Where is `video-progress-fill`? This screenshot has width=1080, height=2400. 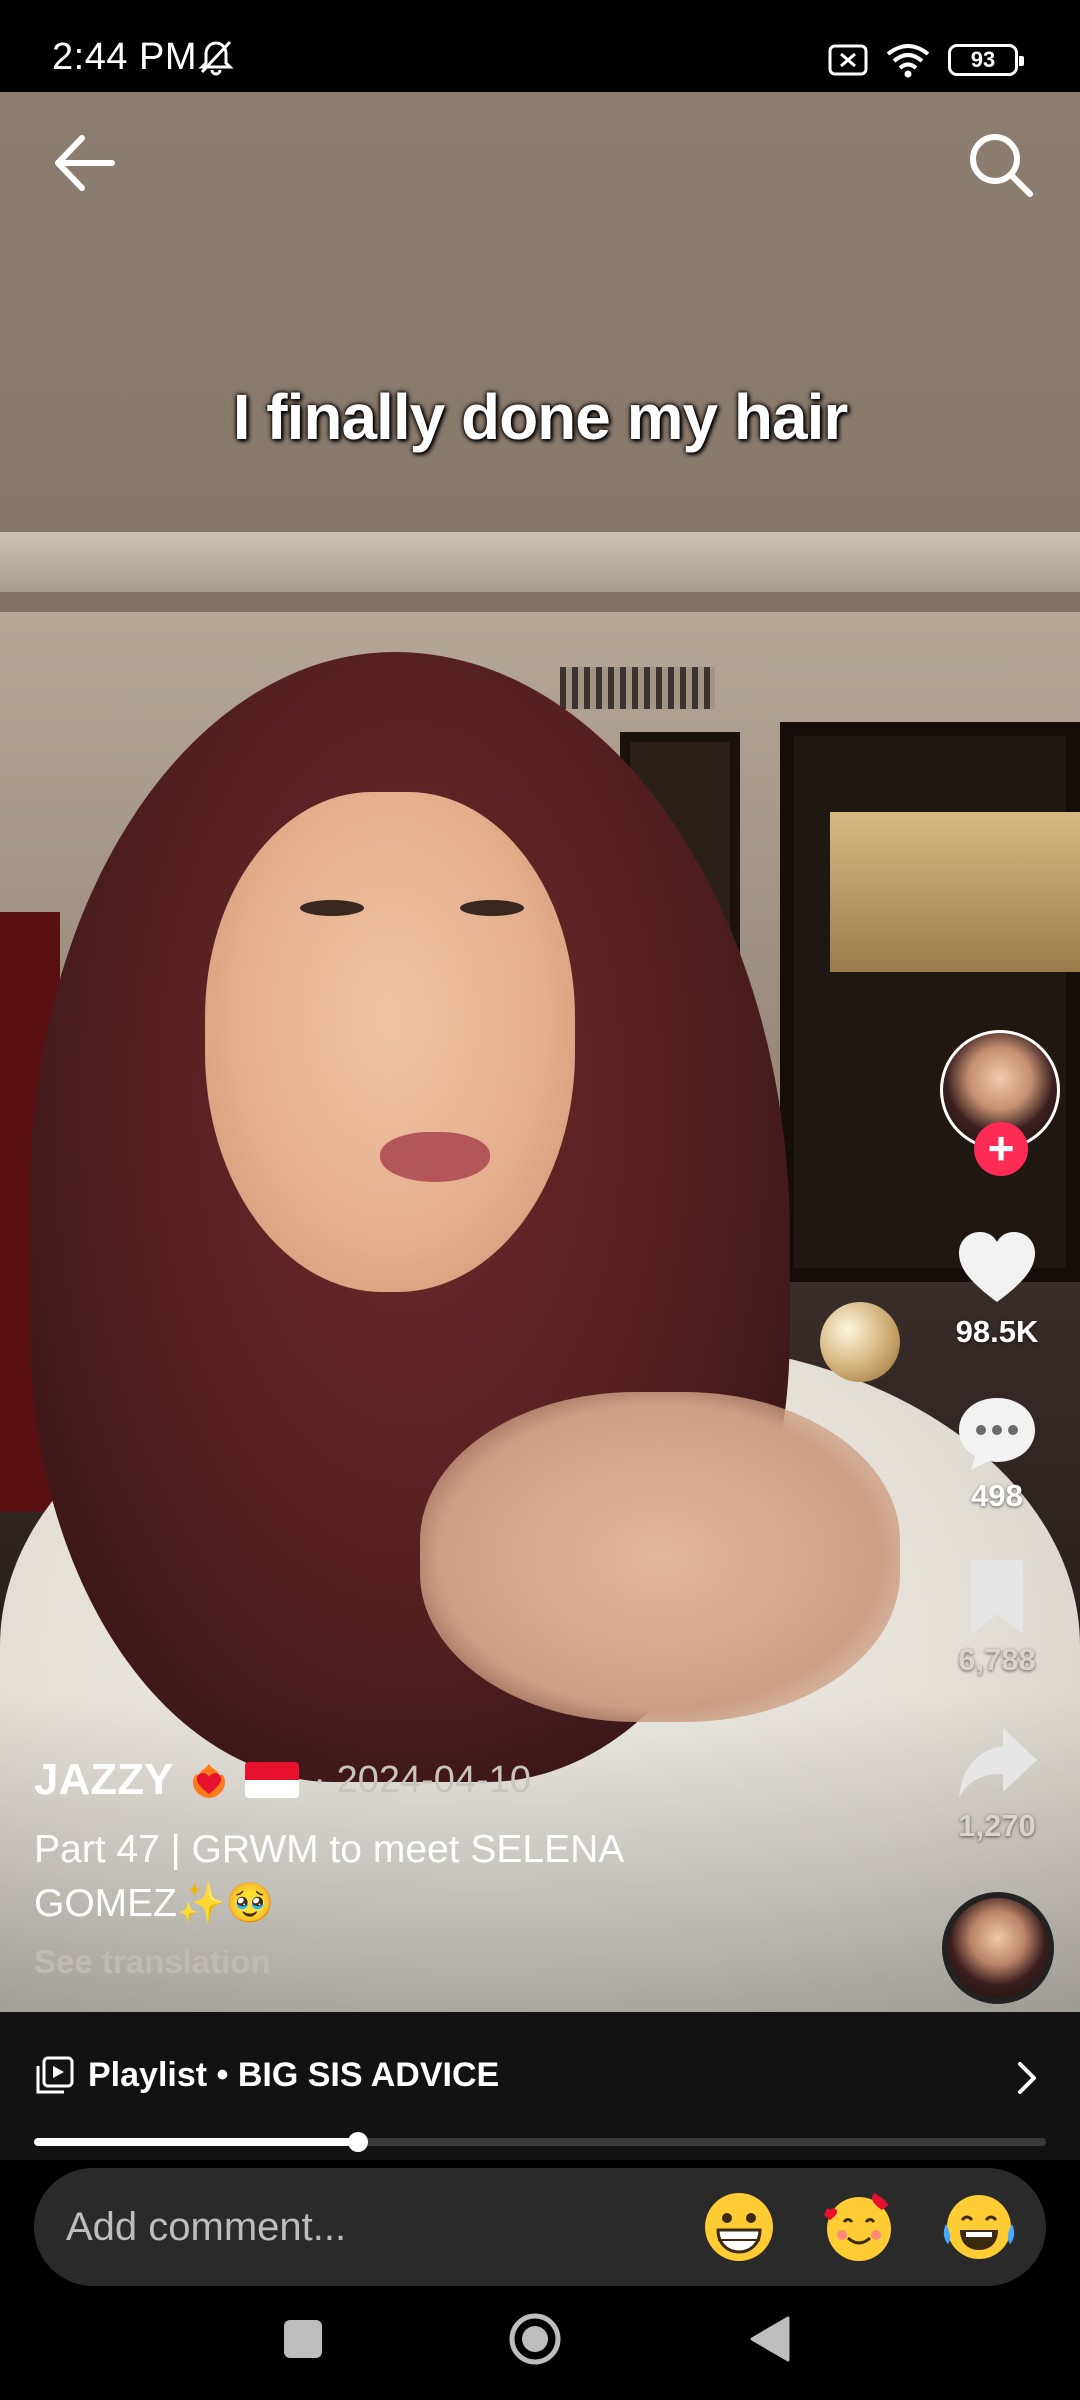
video-progress-fill is located at coordinates (196, 2142).